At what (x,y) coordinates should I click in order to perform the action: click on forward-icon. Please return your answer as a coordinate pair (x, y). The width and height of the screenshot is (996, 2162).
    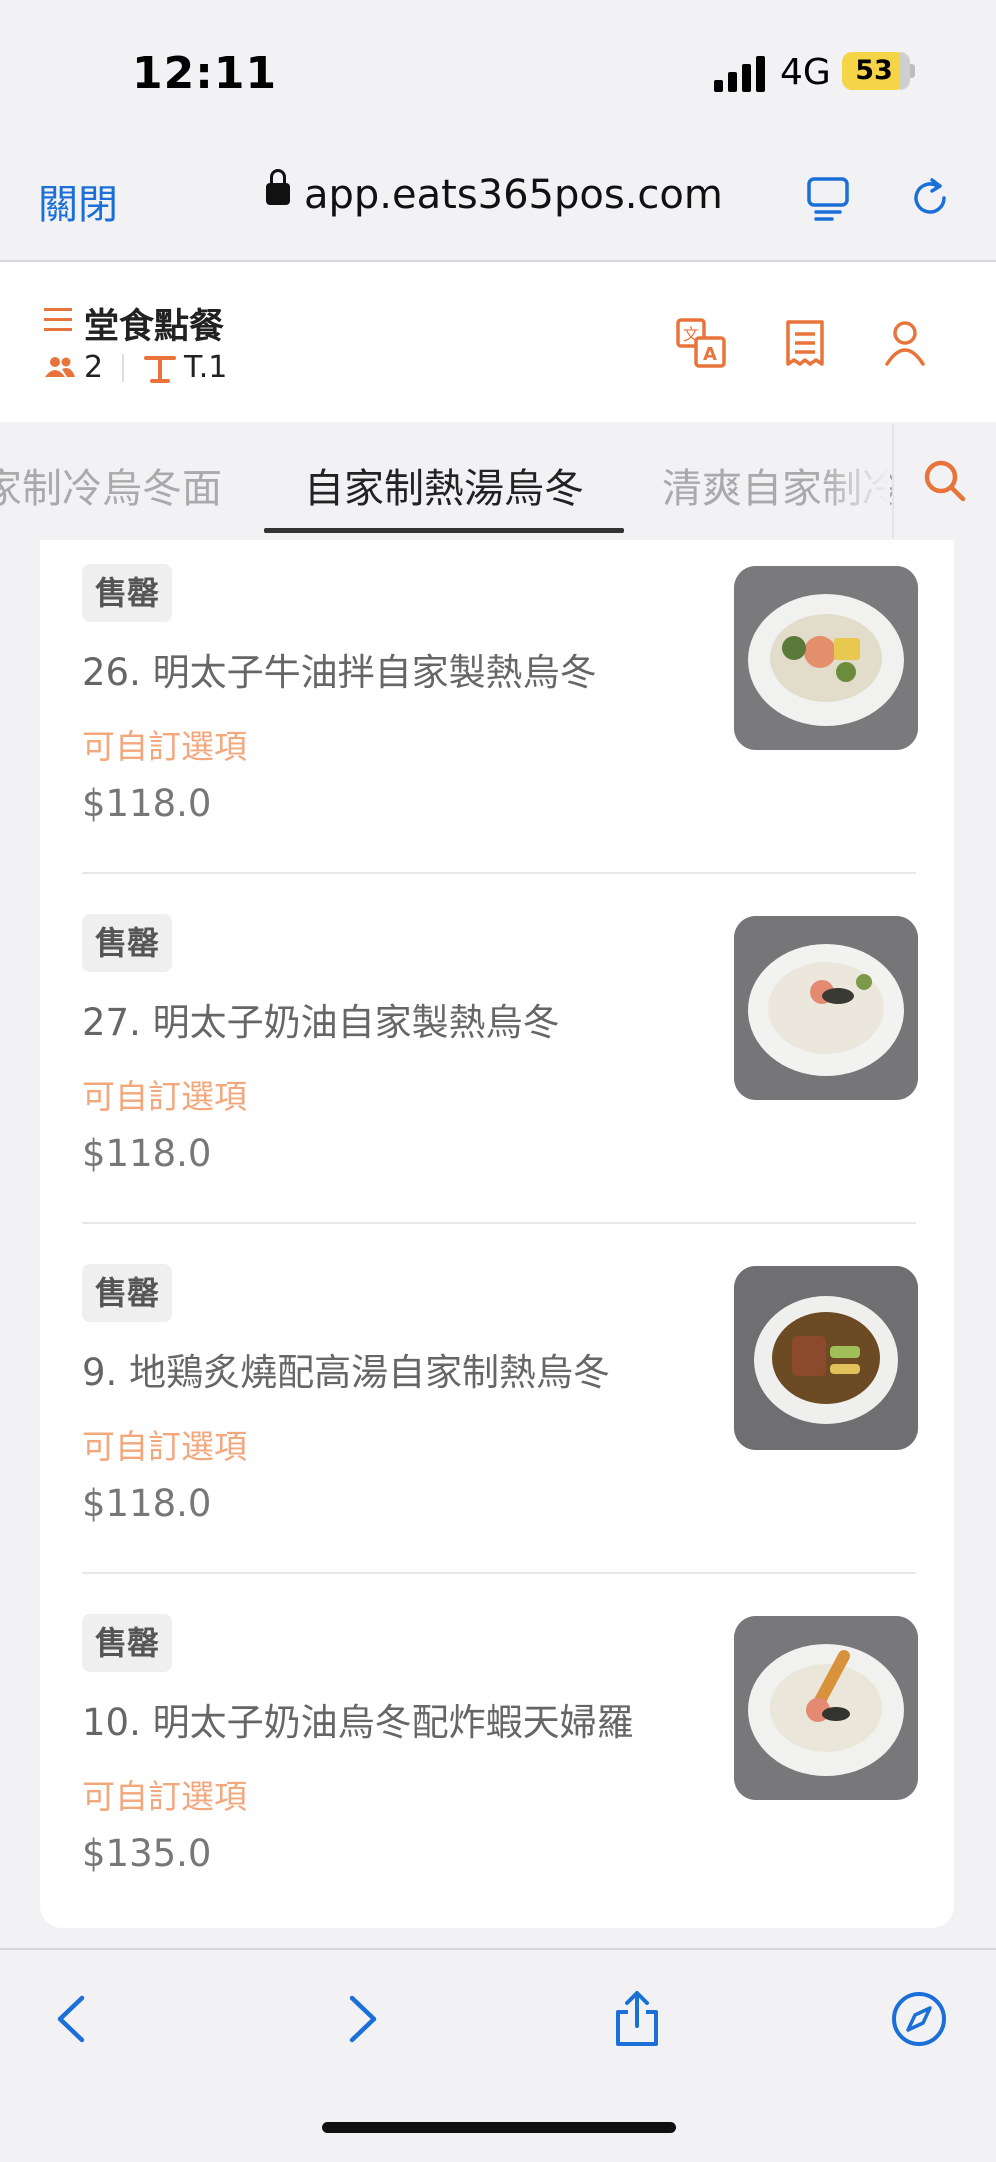
    Looking at the image, I should click on (361, 2019).